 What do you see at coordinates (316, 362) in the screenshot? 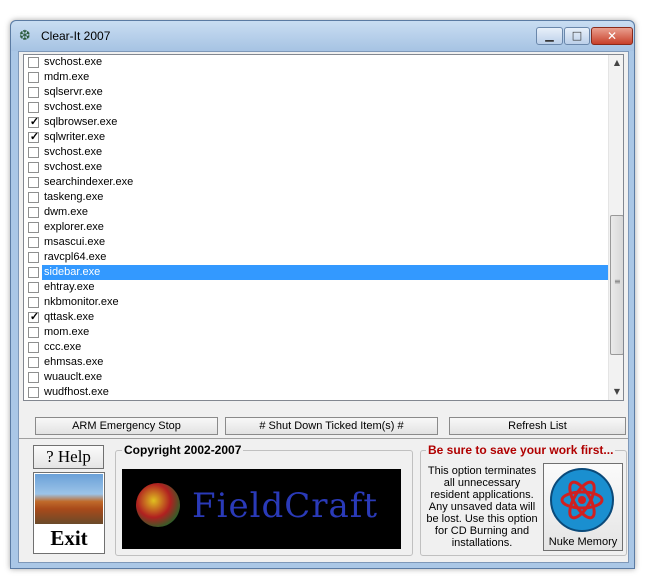
I see `list-item: ehmsas.exe` at bounding box center [316, 362].